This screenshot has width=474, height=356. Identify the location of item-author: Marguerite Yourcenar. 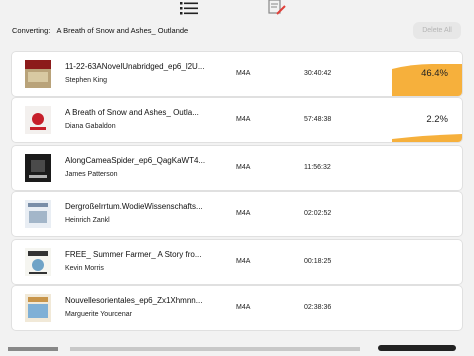
(98, 314).